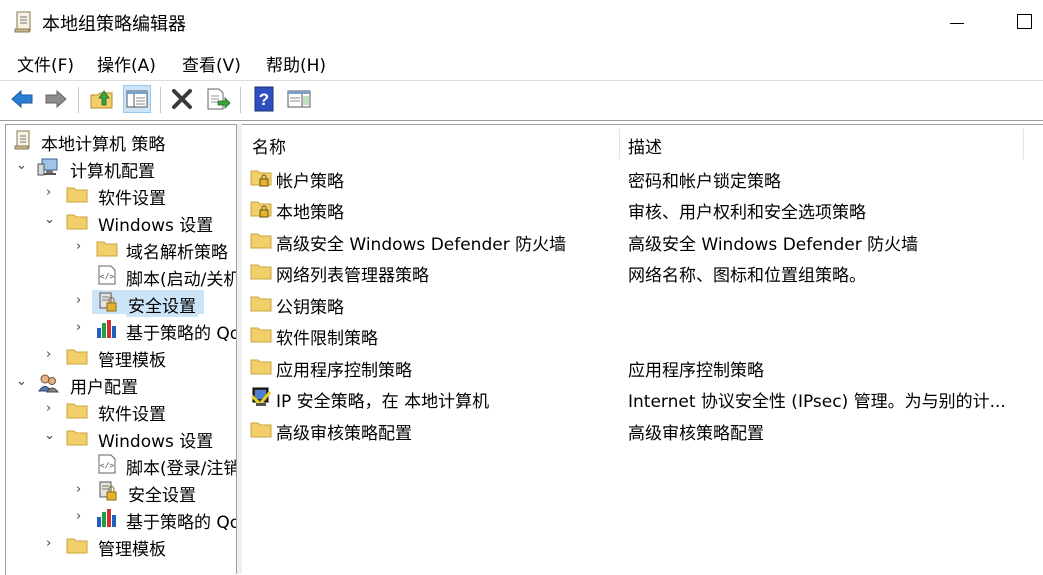 The image size is (1043, 575). I want to click on item-name: 高级审核策略配置, so click(344, 434).